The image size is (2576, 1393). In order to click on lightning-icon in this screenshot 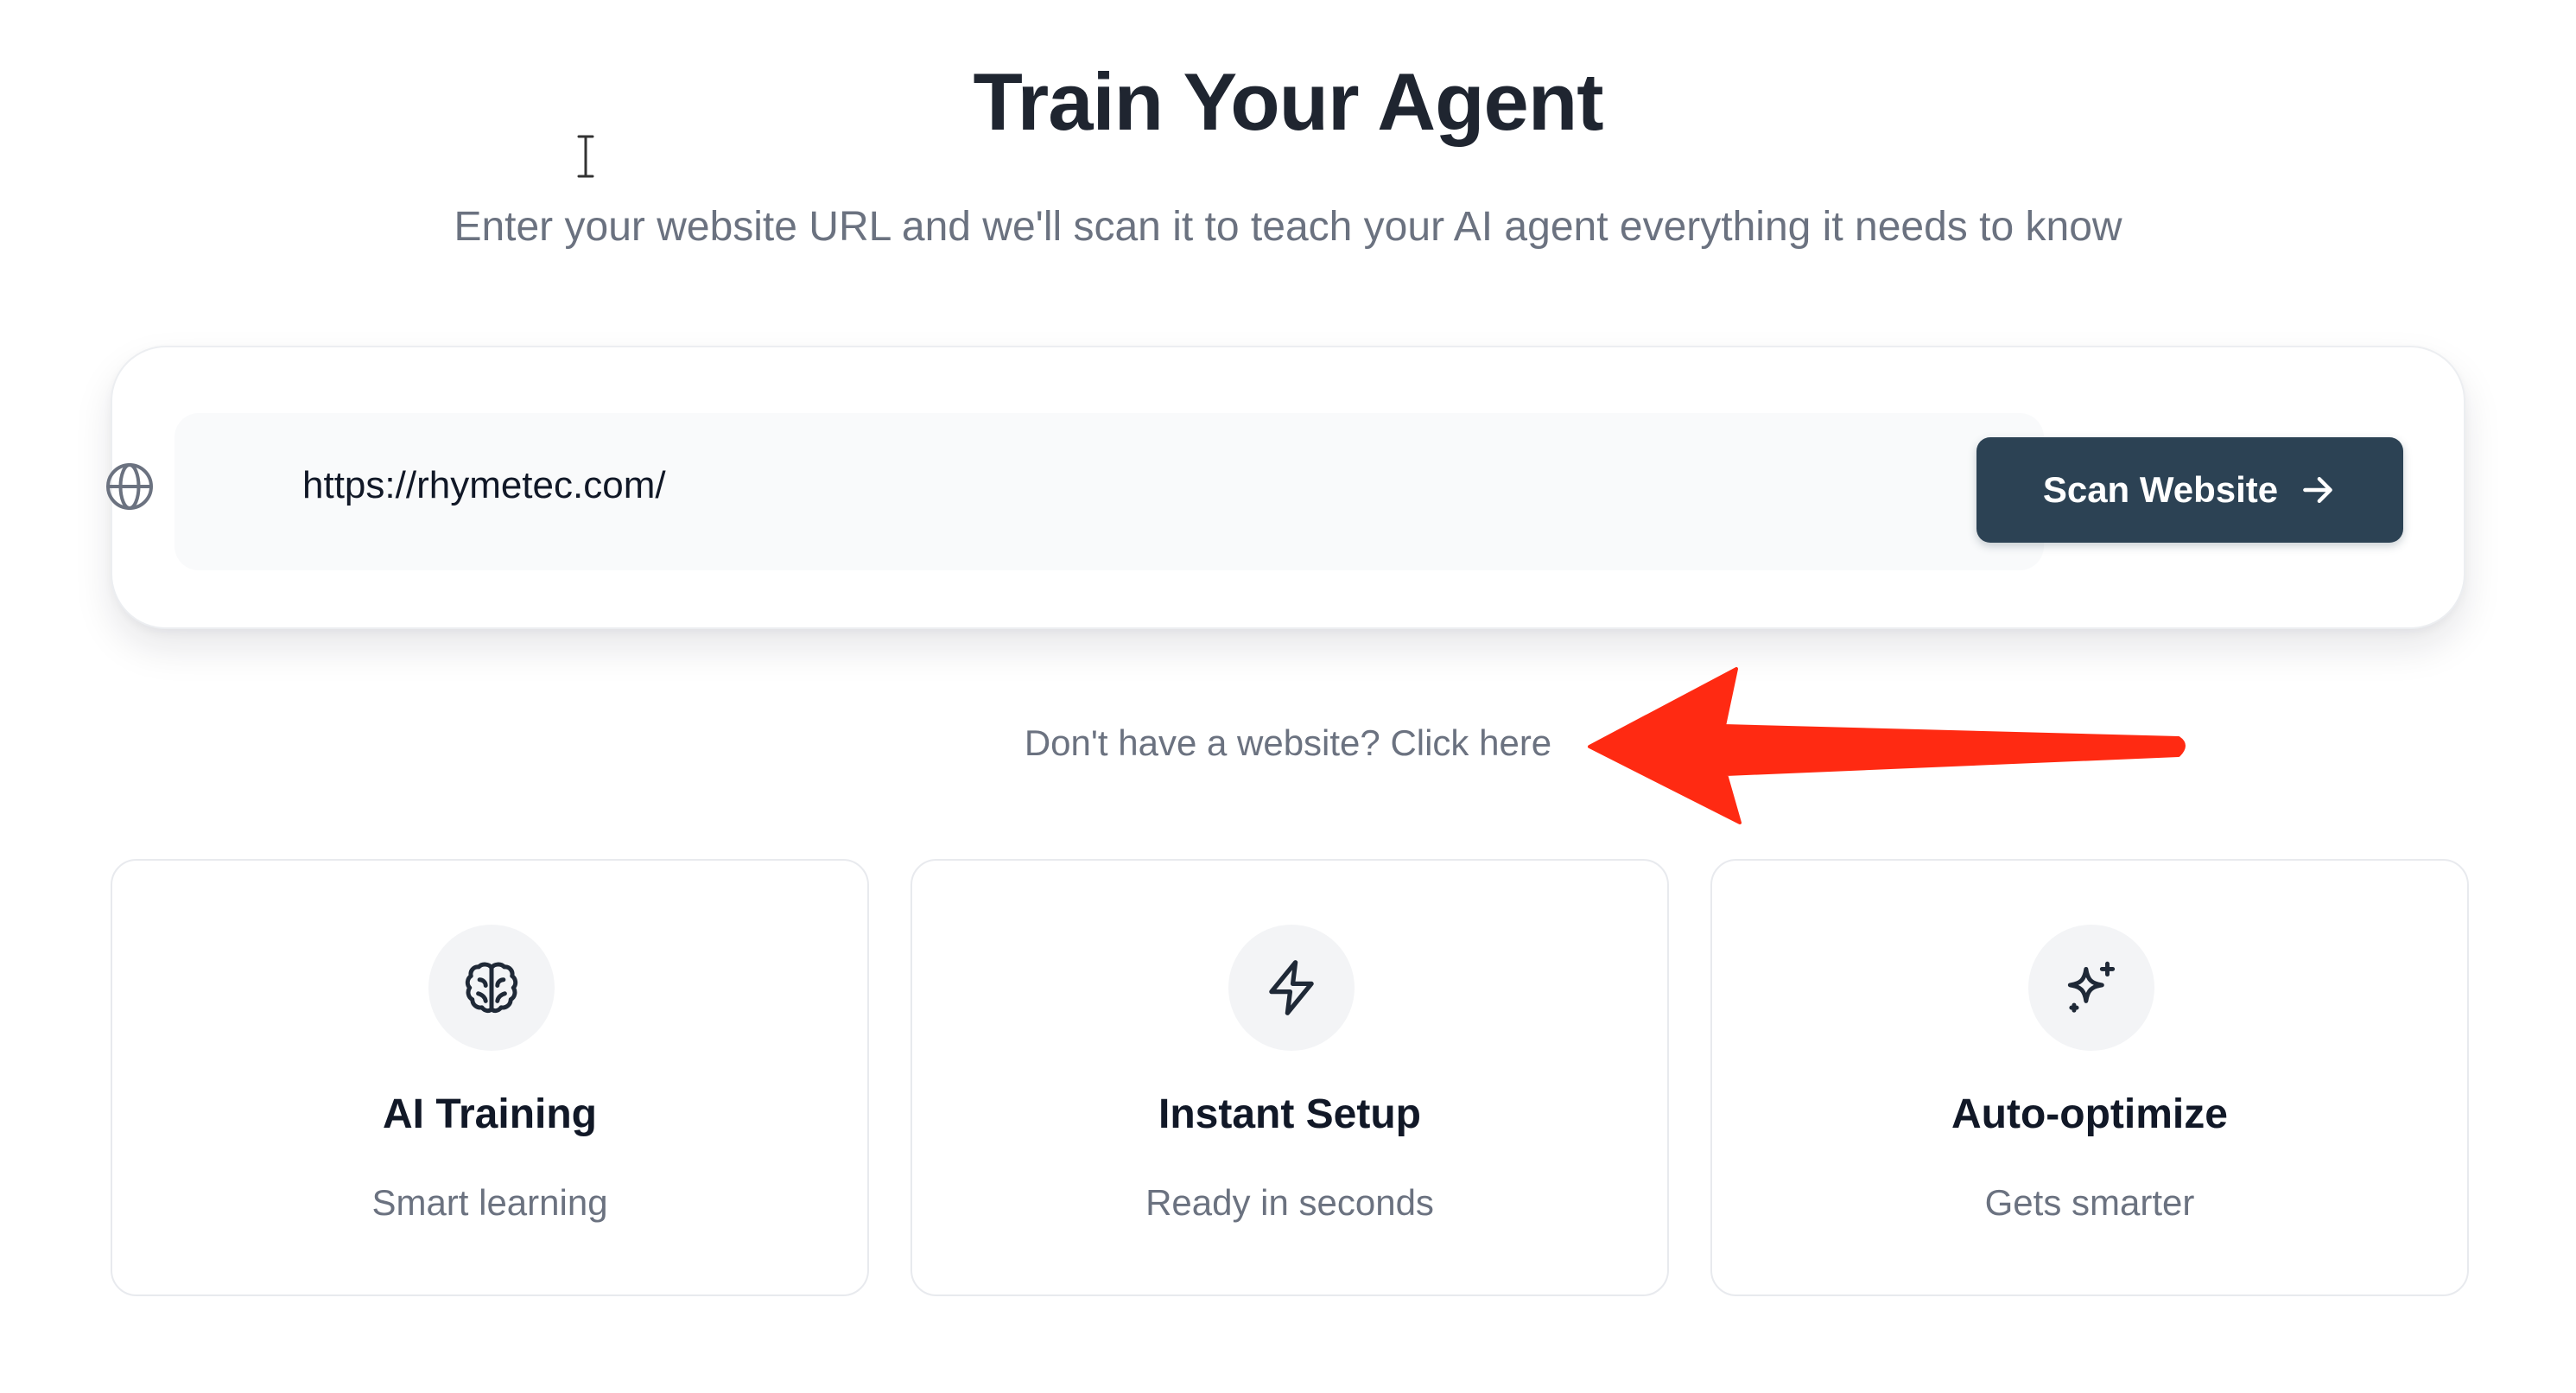, I will do `click(1291, 987)`.